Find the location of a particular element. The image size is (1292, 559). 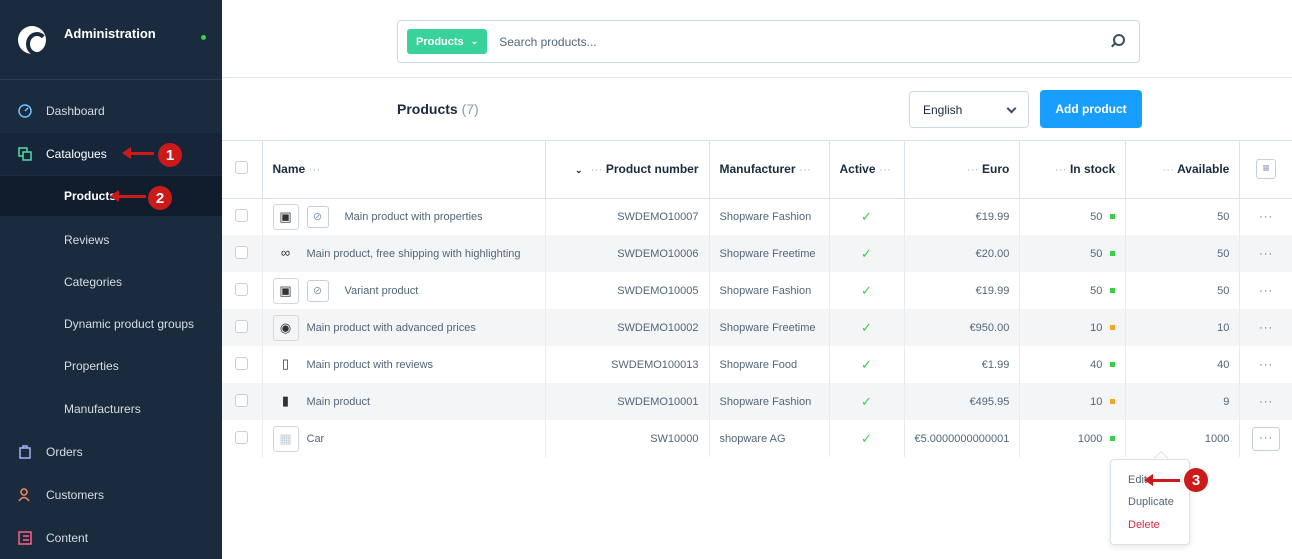

product-name-link: Main product with properties is located at coordinates (414, 217).